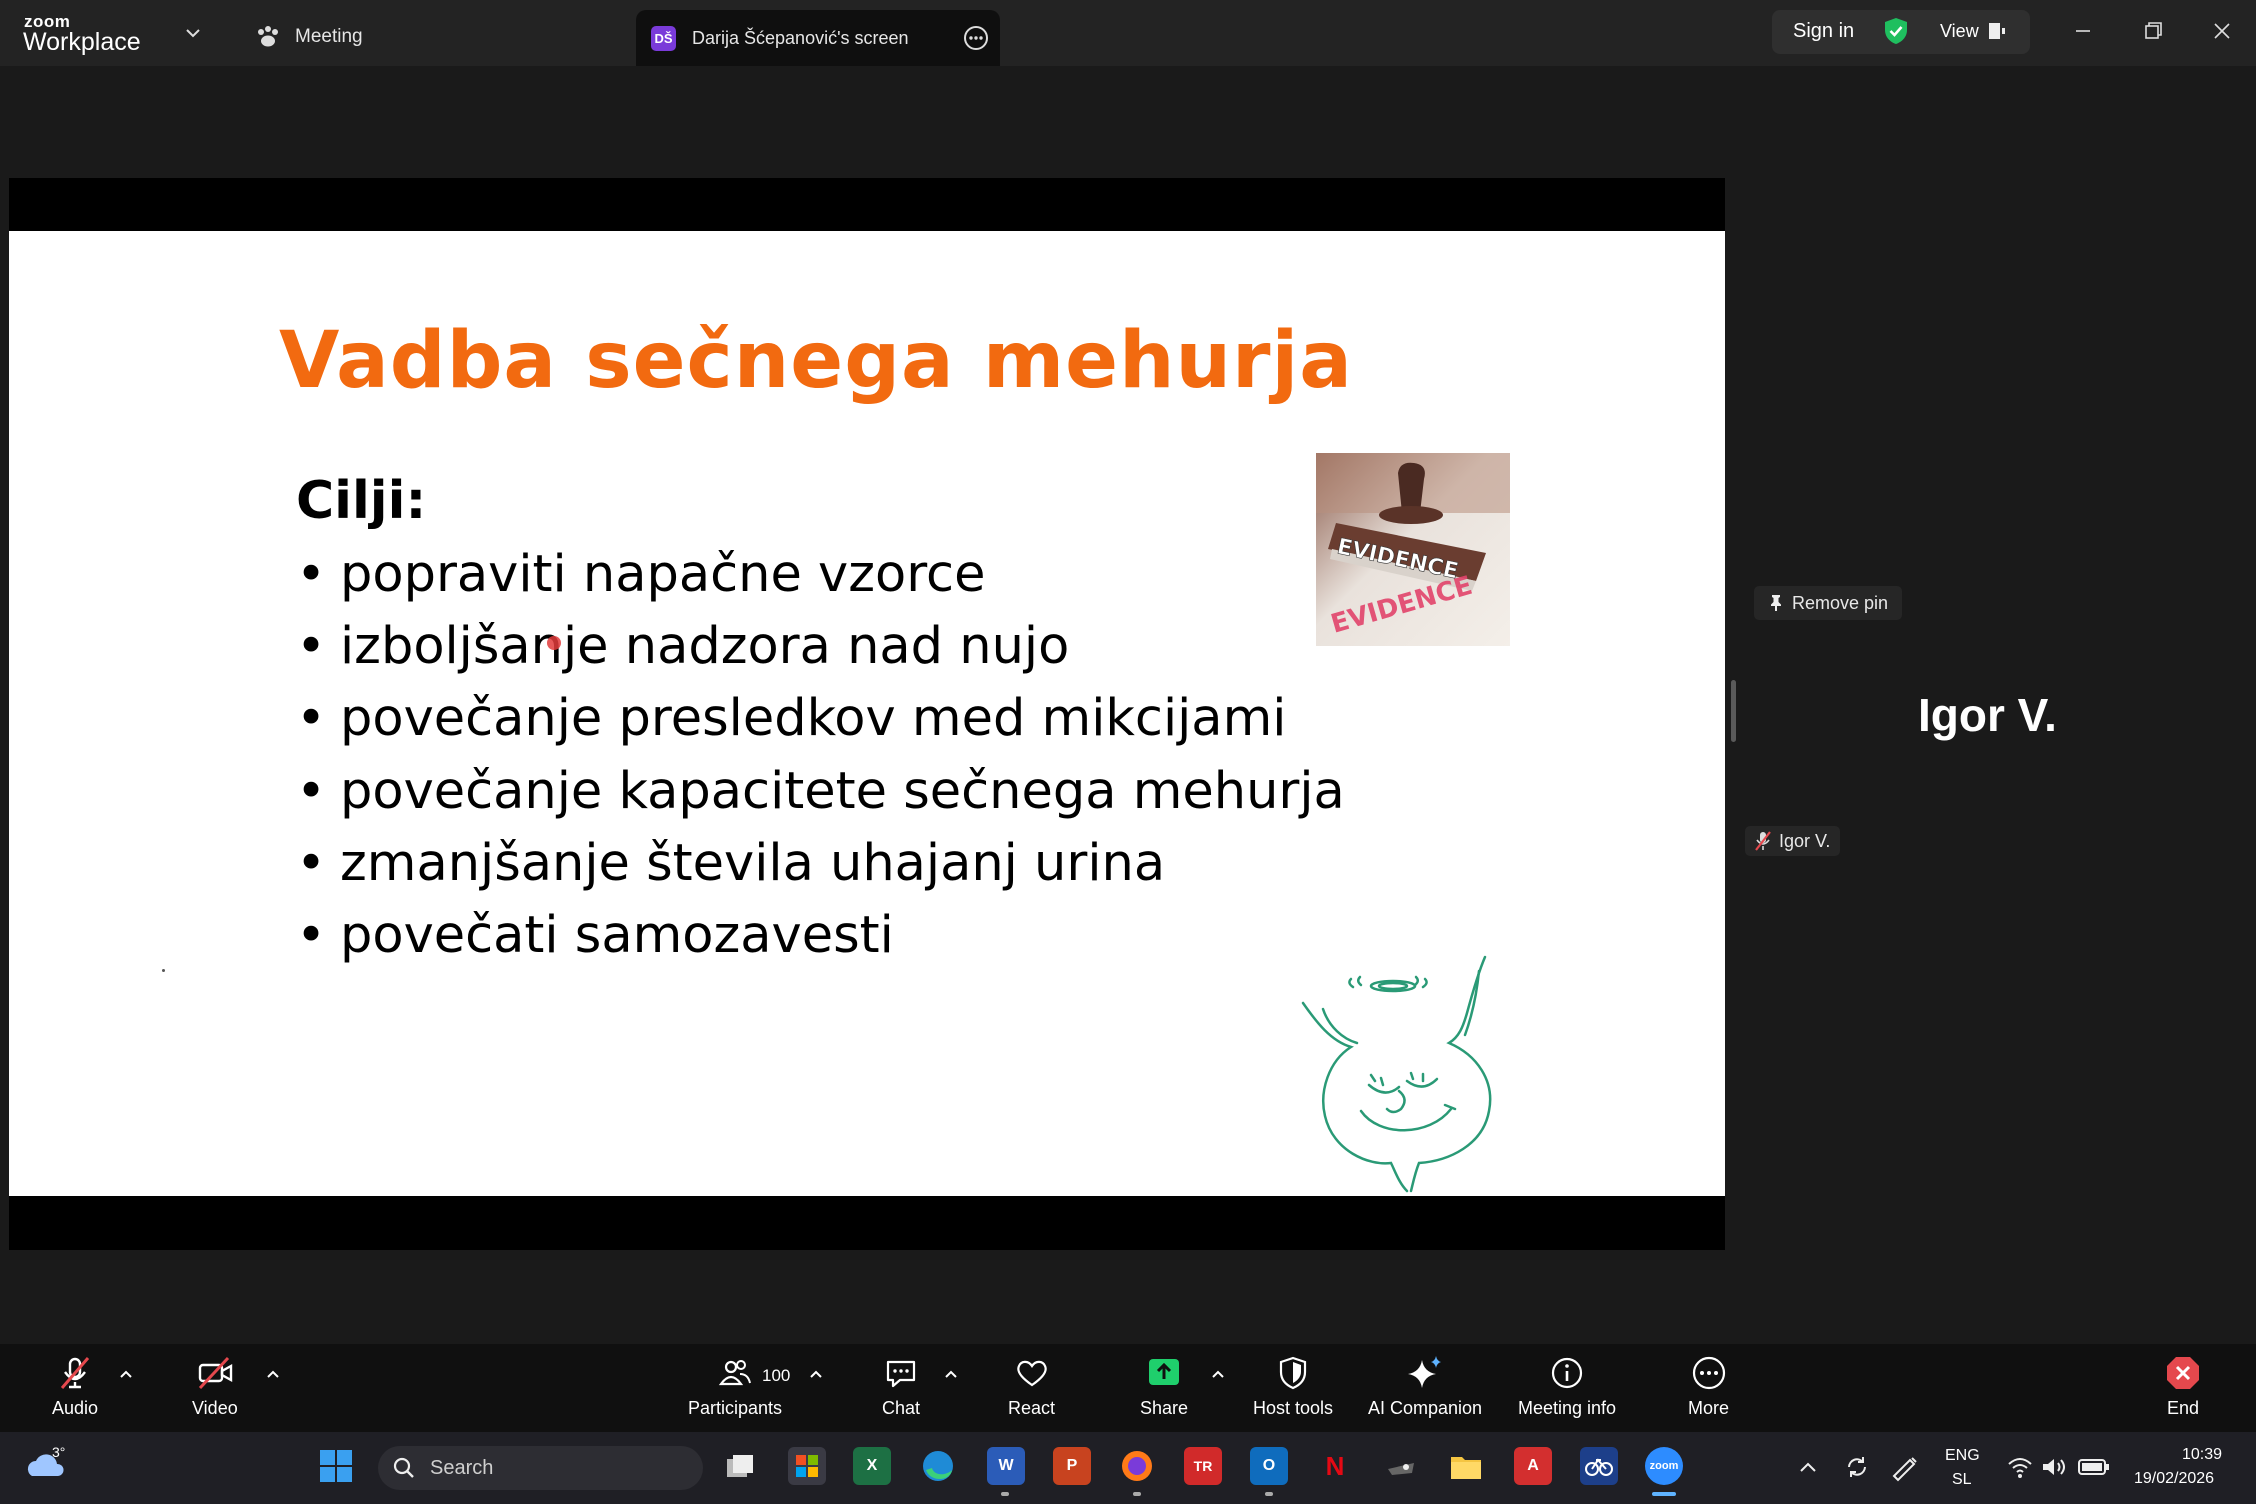 This screenshot has height=1504, width=2256. Describe the element at coordinates (1962, 1456) in the screenshot. I see `input-language: ENG` at that location.